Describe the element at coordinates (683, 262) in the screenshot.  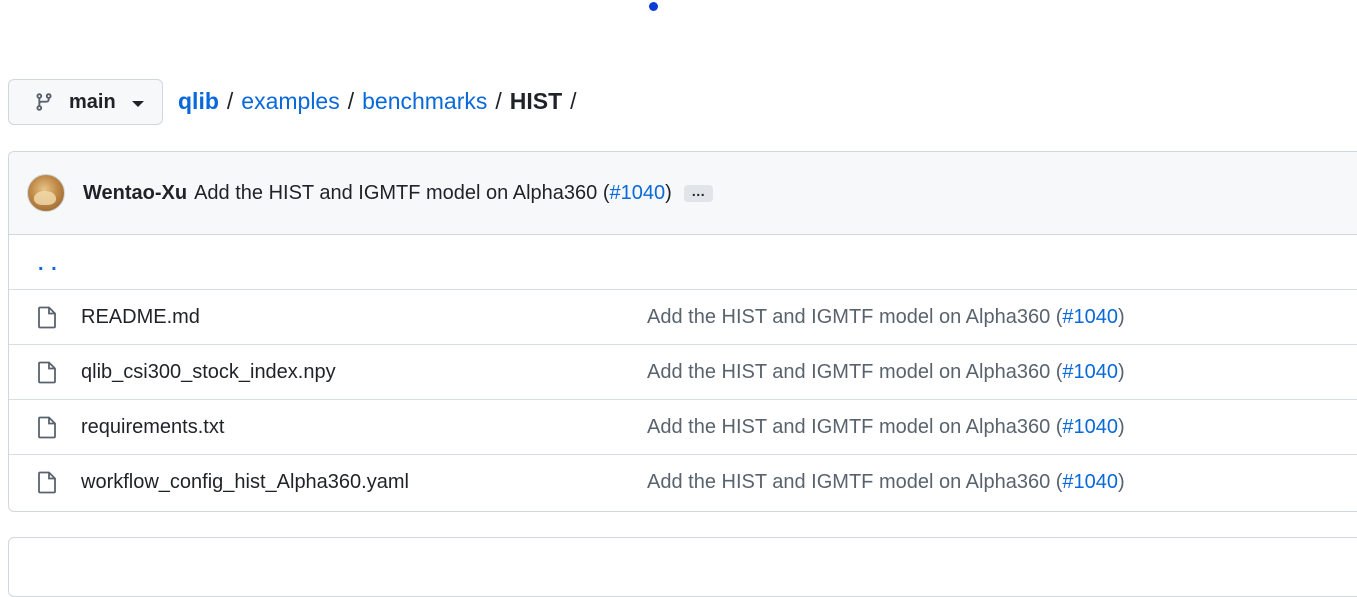
I see `parent-directory-row: . .` at that location.